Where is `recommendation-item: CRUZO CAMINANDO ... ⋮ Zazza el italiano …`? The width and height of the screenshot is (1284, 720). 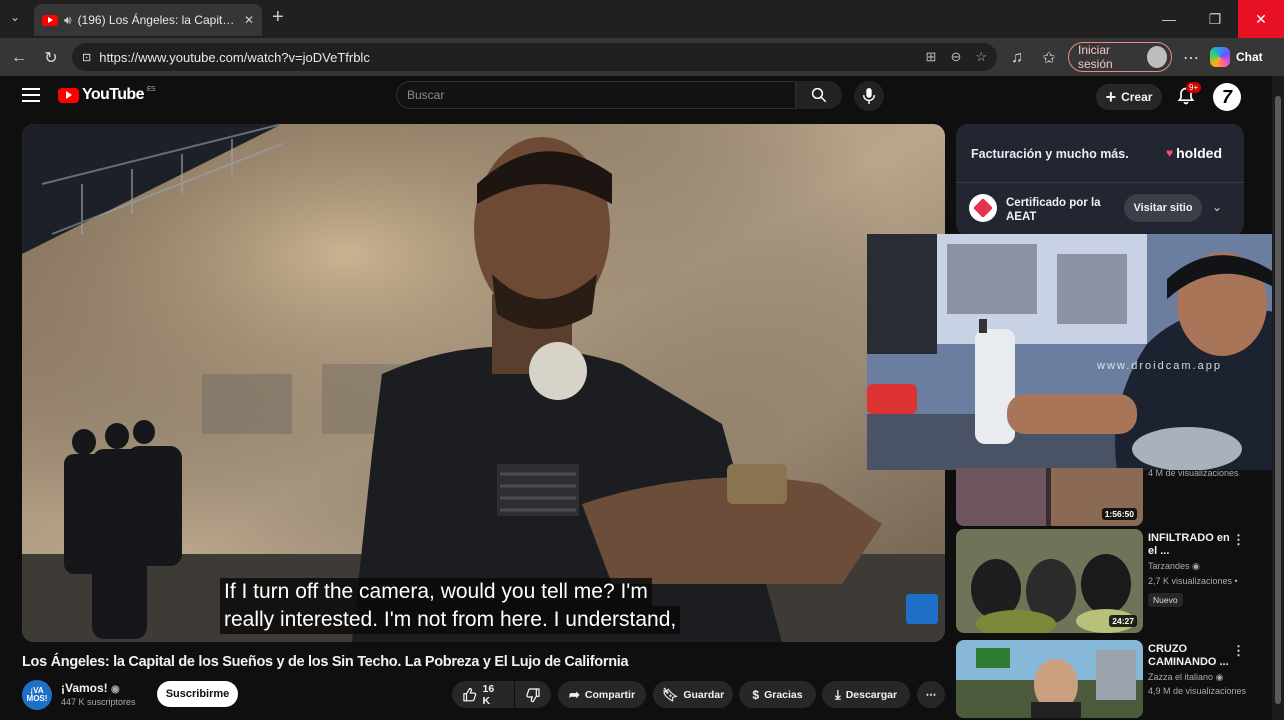 recommendation-item: CRUZO CAMINANDO ... ⋮ Zazza el italiano … is located at coordinates (1116, 679).